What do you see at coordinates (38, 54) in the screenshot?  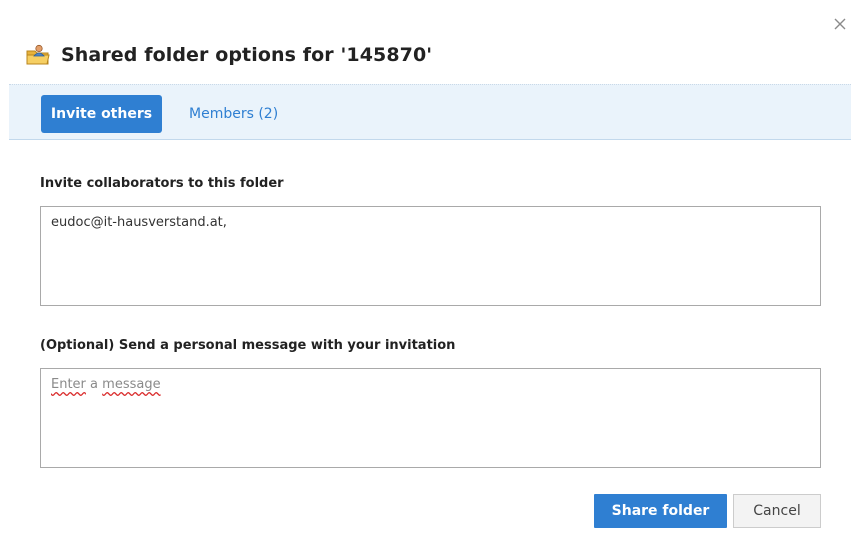 I see `shared-folder-icon` at bounding box center [38, 54].